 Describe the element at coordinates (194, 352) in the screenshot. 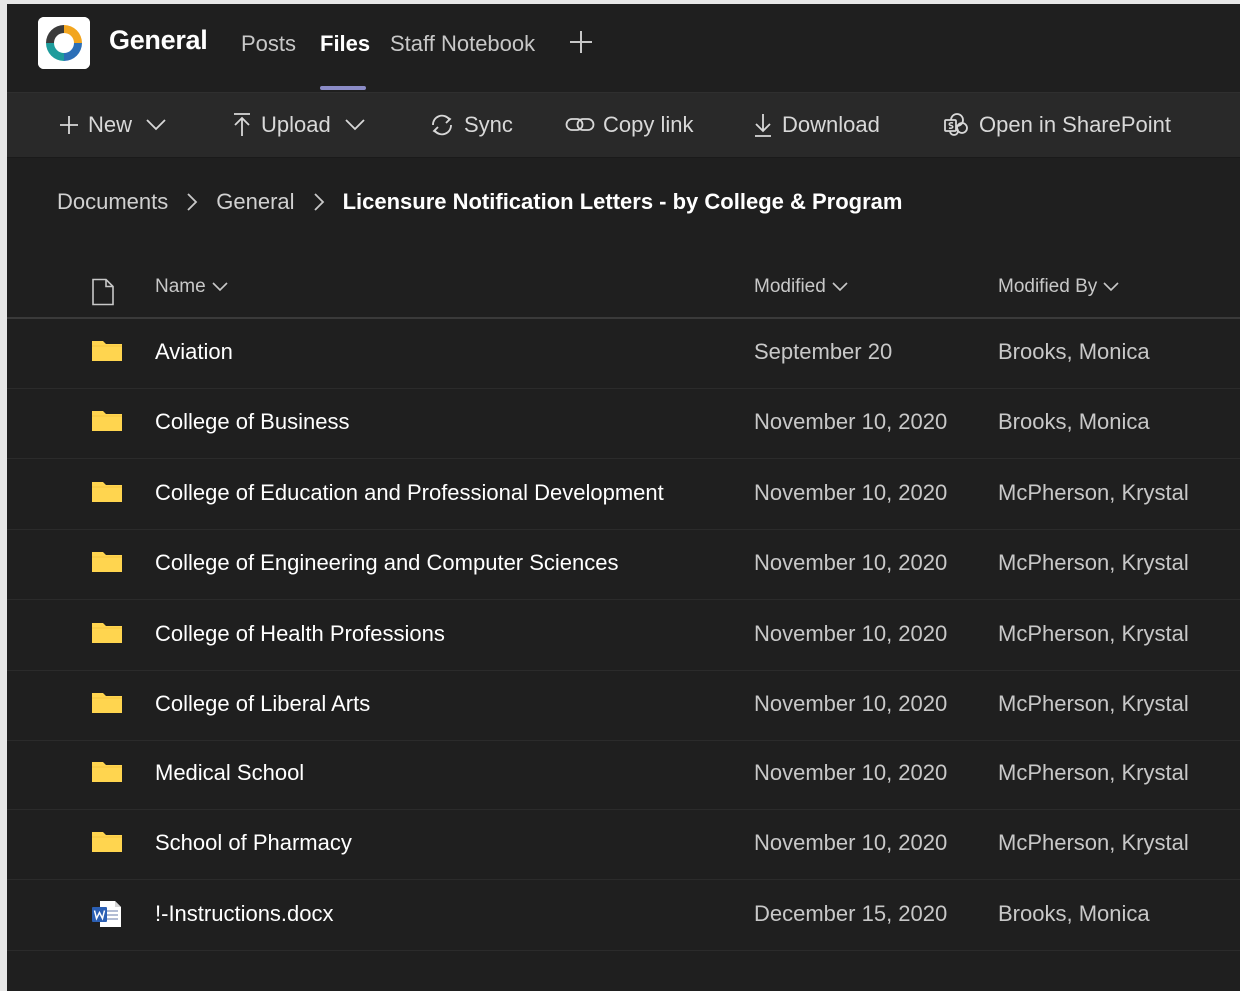

I see `file-name: Aviation` at that location.